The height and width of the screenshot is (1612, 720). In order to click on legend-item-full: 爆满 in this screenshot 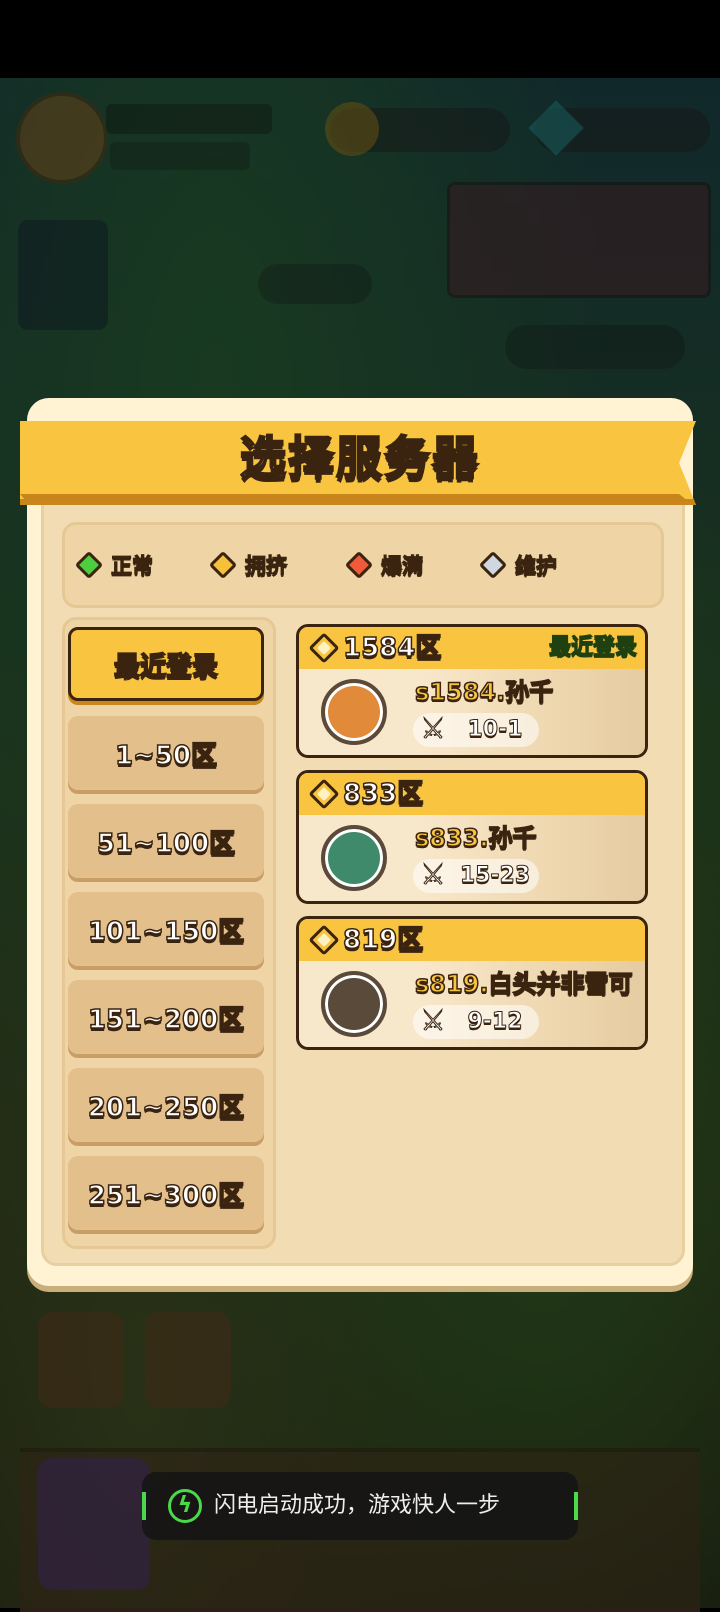, I will do `click(384, 565)`.